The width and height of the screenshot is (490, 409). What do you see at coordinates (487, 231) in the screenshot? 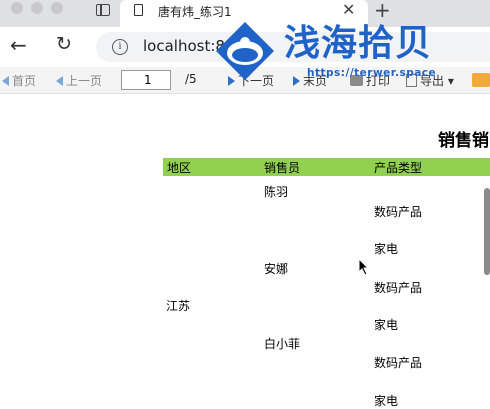
I see `vertical-scrollbar` at bounding box center [487, 231].